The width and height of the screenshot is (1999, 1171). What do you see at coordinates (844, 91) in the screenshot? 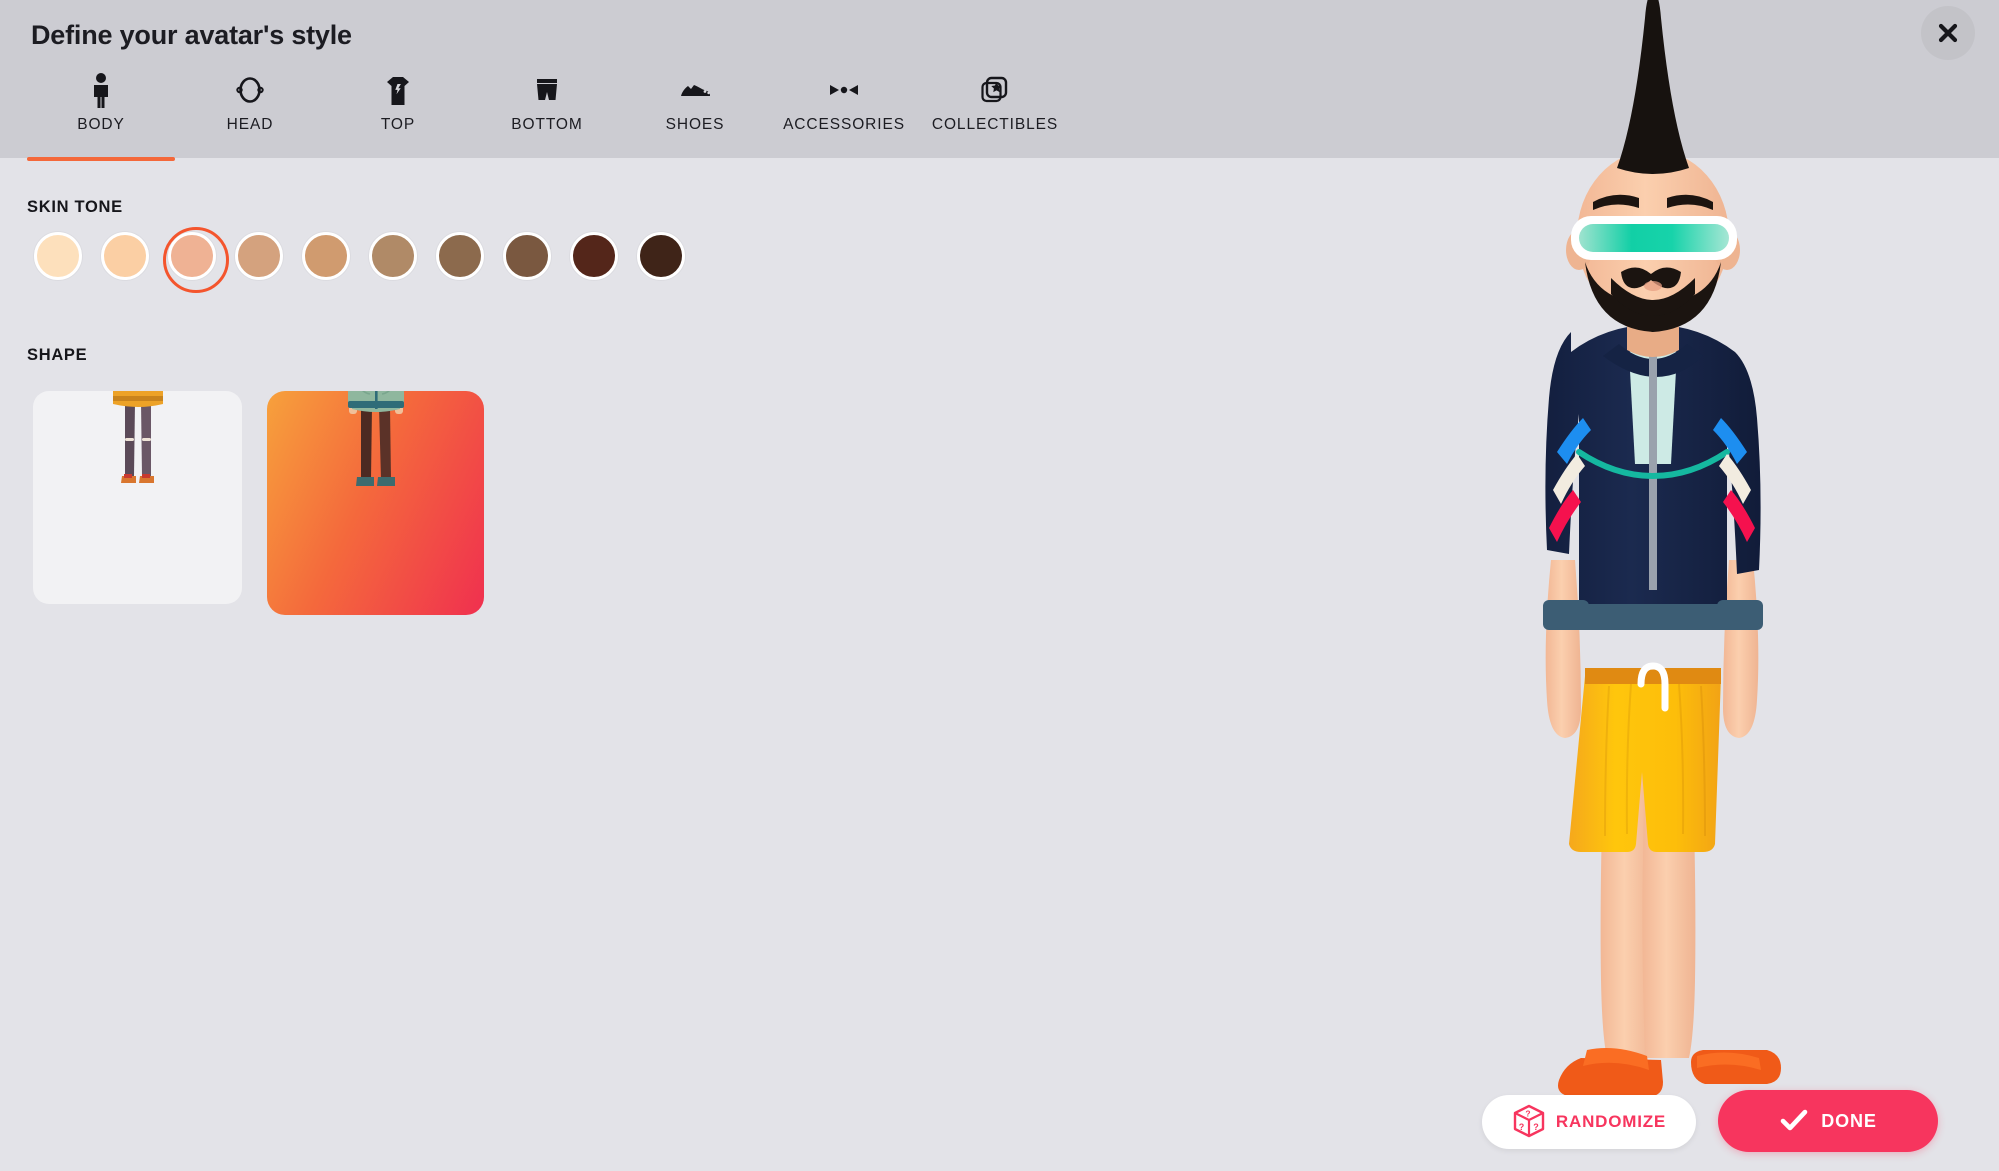
I see `bowtie-icon` at bounding box center [844, 91].